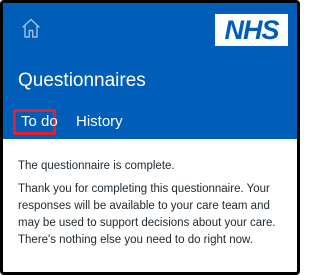  I want to click on nhs-logo: NHS, so click(251, 30).